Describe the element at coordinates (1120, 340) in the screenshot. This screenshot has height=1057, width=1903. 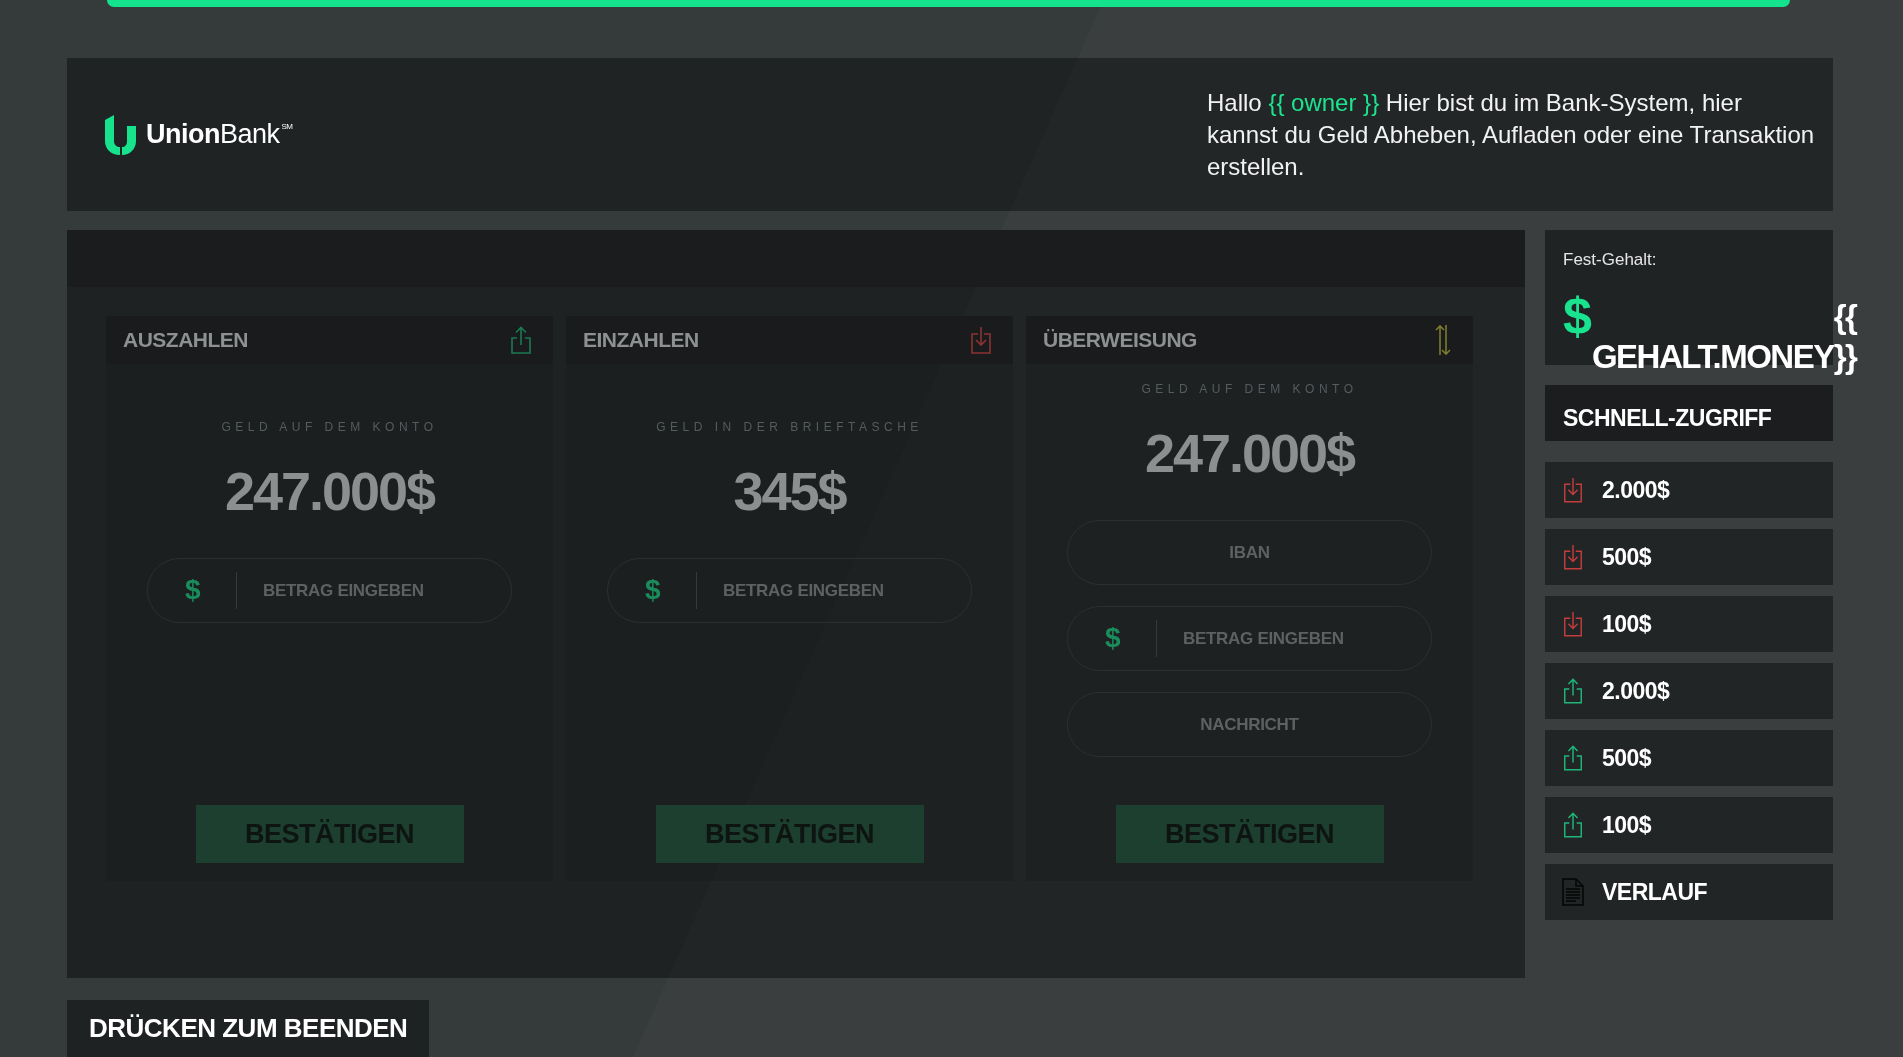
I see `card-title: ÜBERWEISUNG` at that location.